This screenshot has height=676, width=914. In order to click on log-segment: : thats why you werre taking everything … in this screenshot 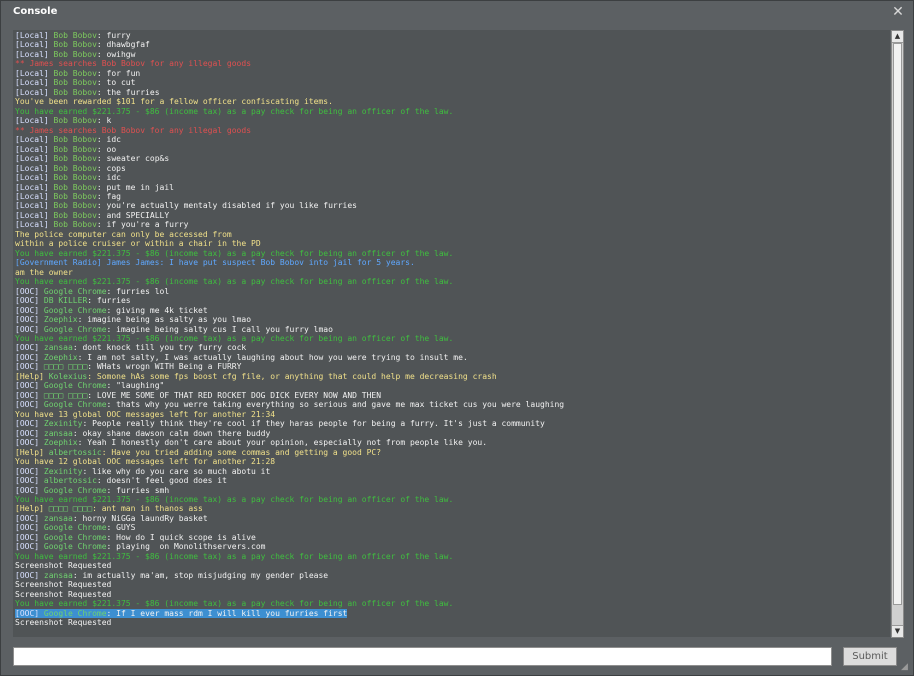, I will do `click(335, 405)`.